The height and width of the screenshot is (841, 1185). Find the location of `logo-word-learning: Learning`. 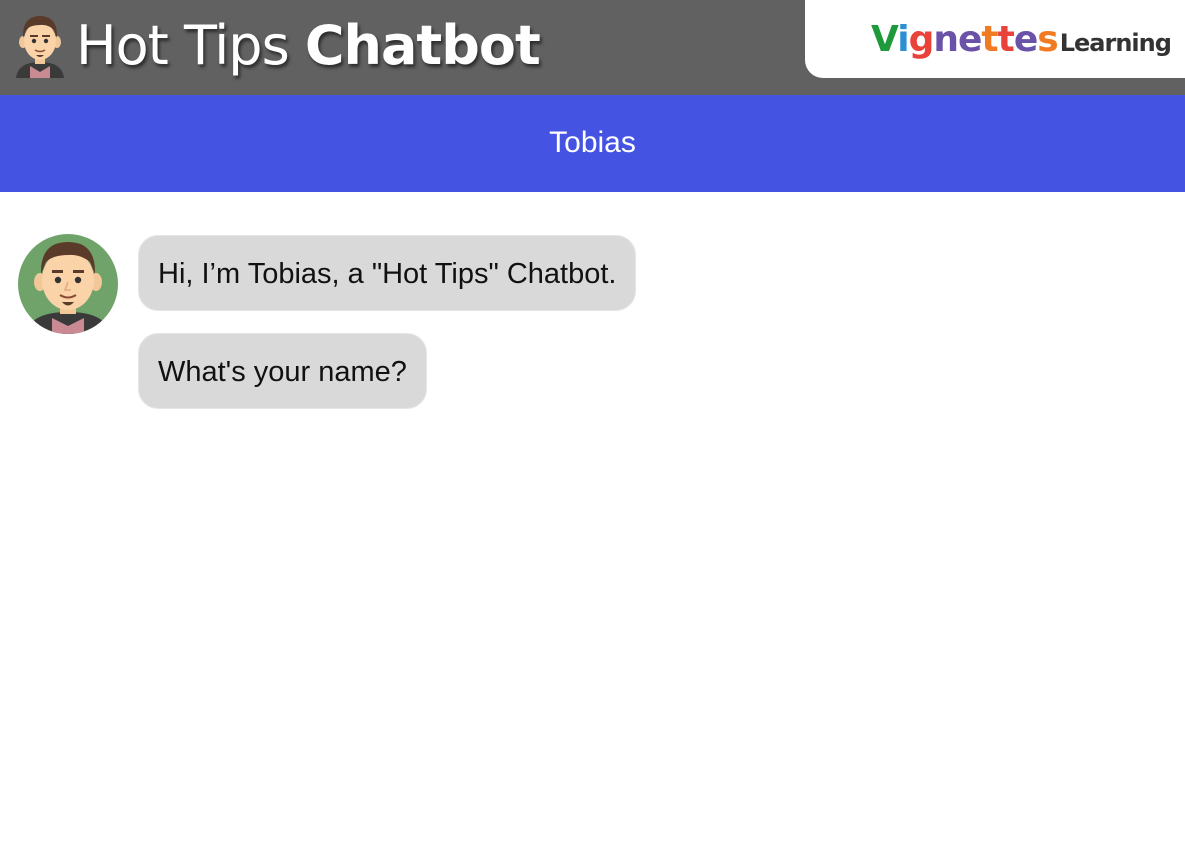

logo-word-learning: Learning is located at coordinates (1115, 42).